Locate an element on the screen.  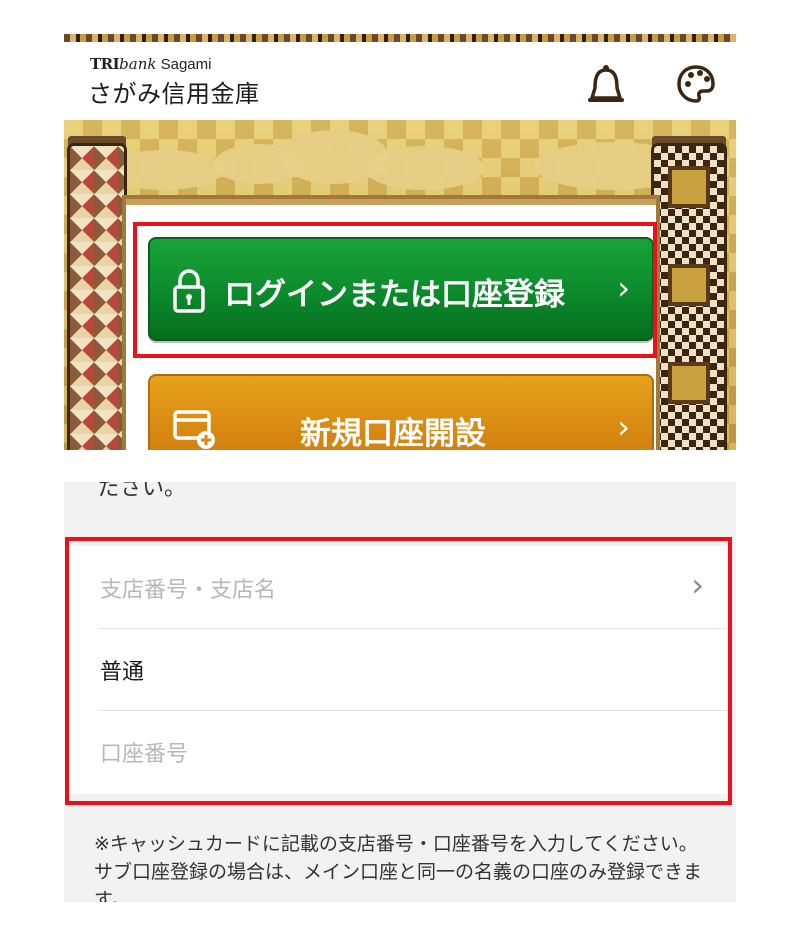
cloud-decoration is located at coordinates (424, 168).